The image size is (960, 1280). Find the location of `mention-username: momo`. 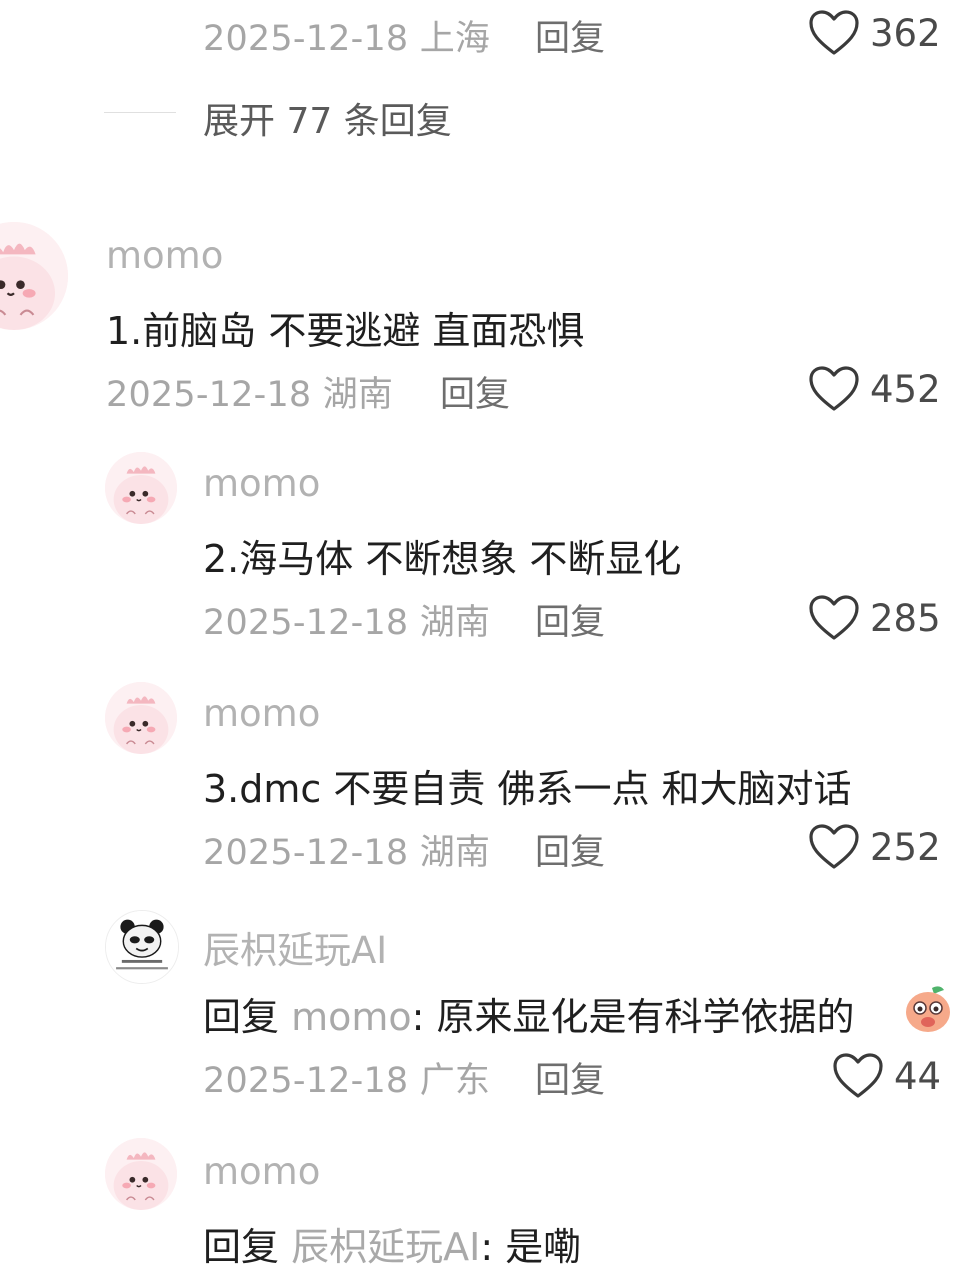

mention-username: momo is located at coordinates (351, 1017).